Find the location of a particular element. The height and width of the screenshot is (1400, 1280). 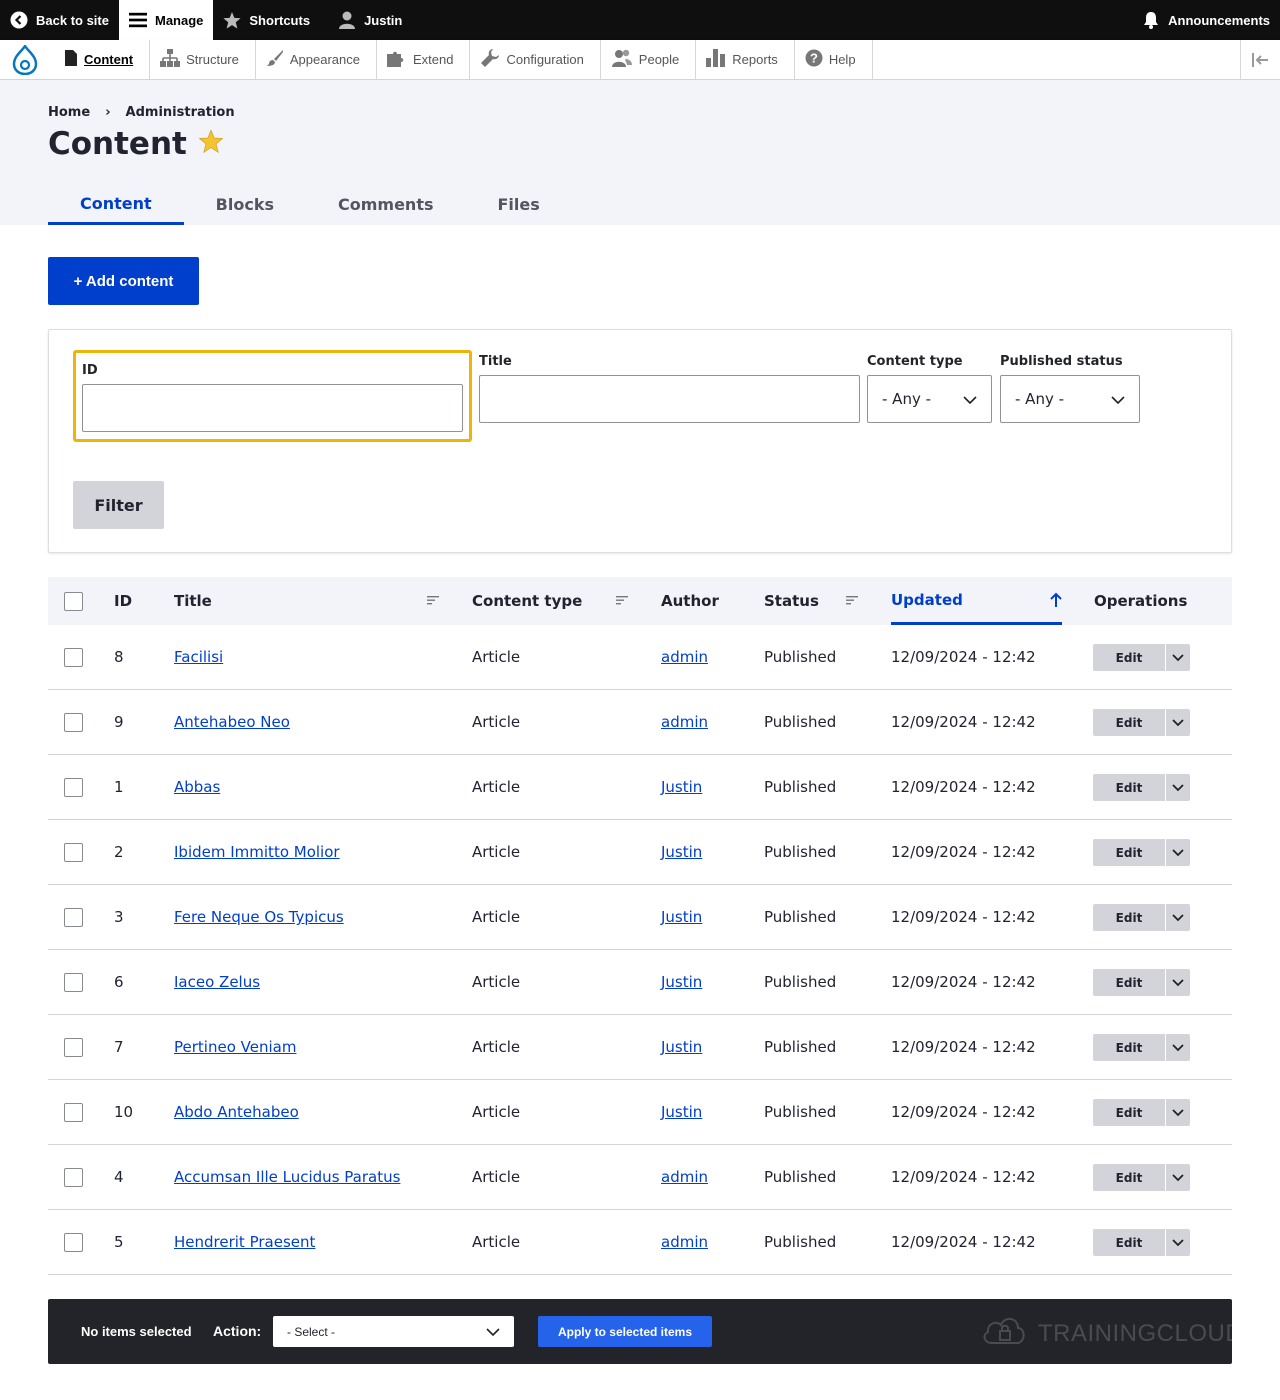

row-title-link: Accumsan Ille Lucidus Paratus is located at coordinates (287, 1177).